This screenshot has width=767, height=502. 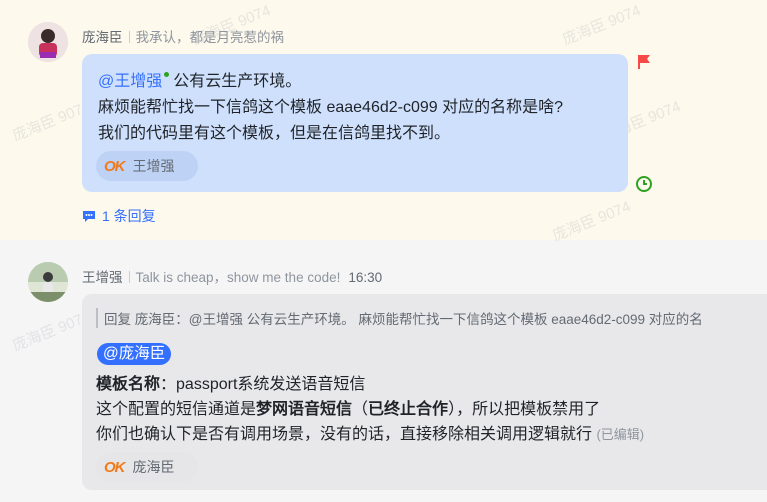 I want to click on timestamp: 16:30, so click(x=365, y=277).